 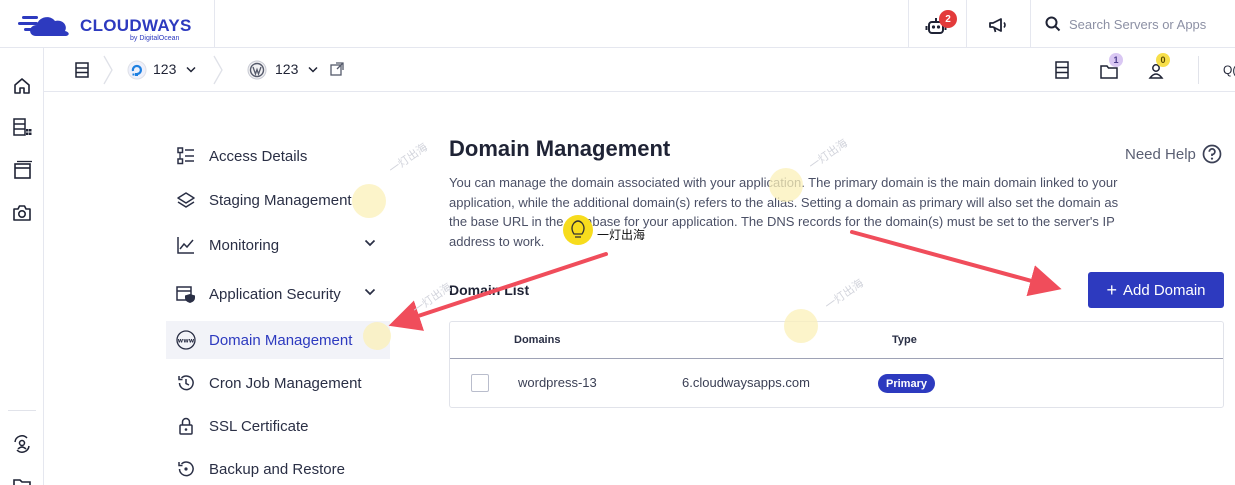 I want to click on open-external-icon, so click(x=337, y=69).